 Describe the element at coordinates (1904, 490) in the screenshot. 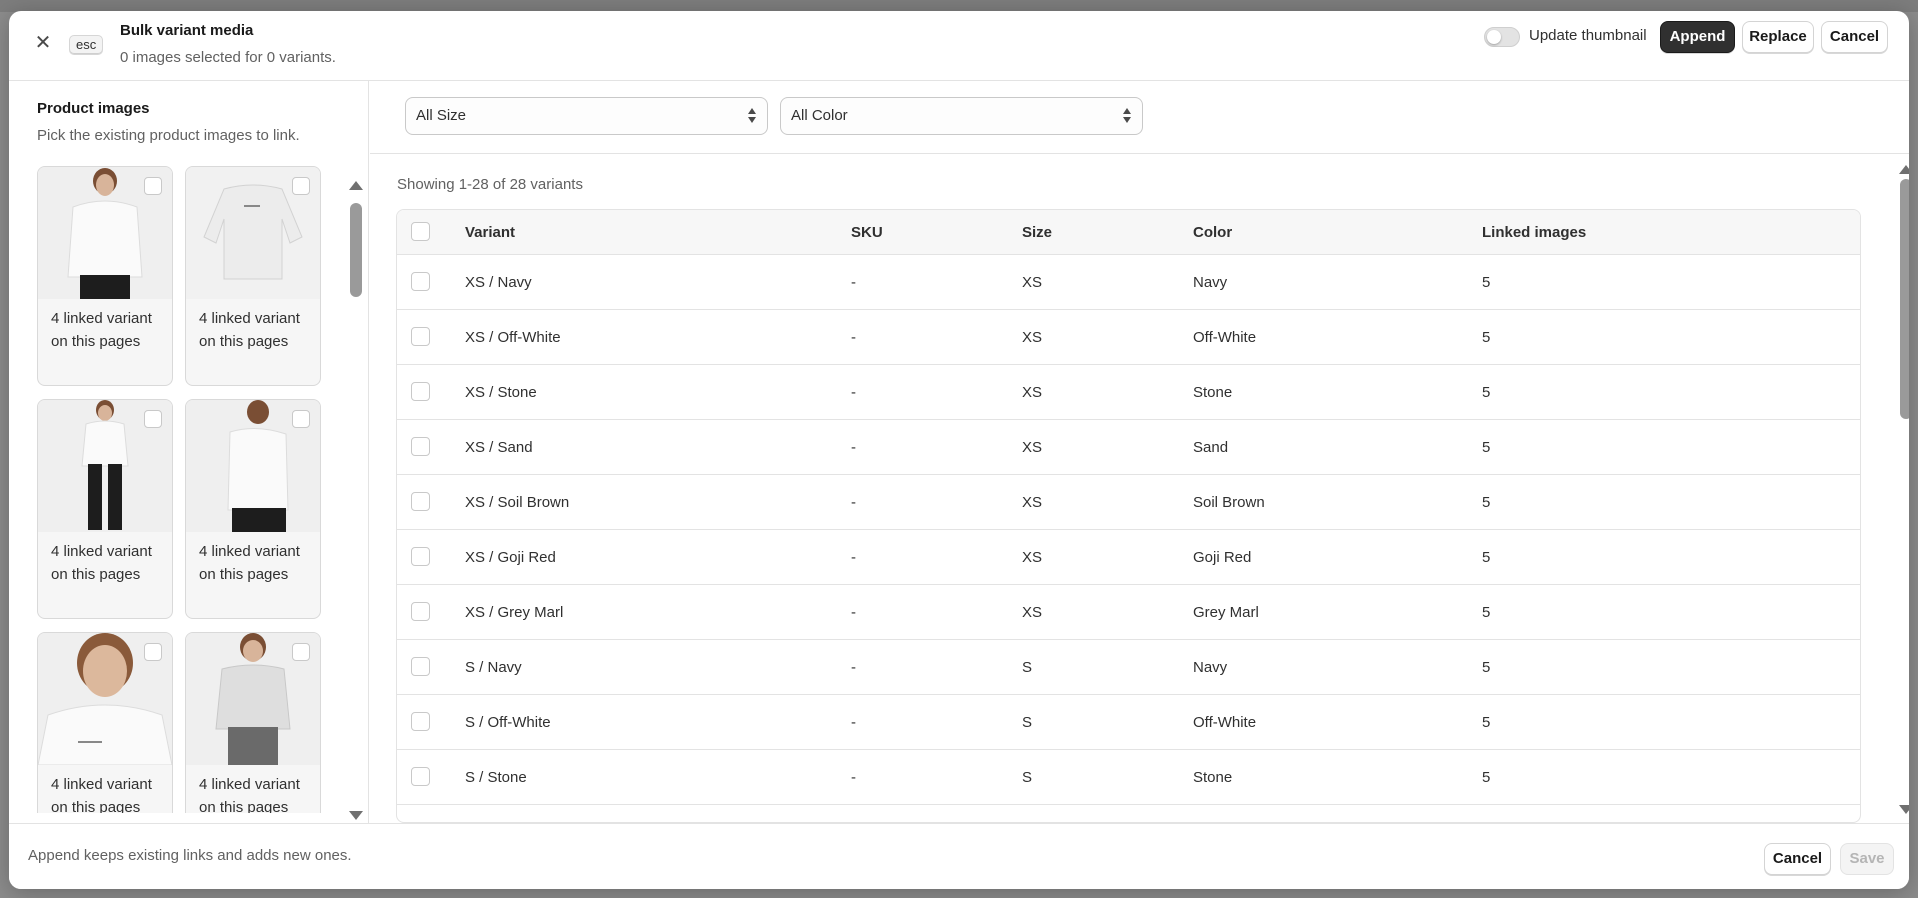

I see `variants-scrollbar` at that location.